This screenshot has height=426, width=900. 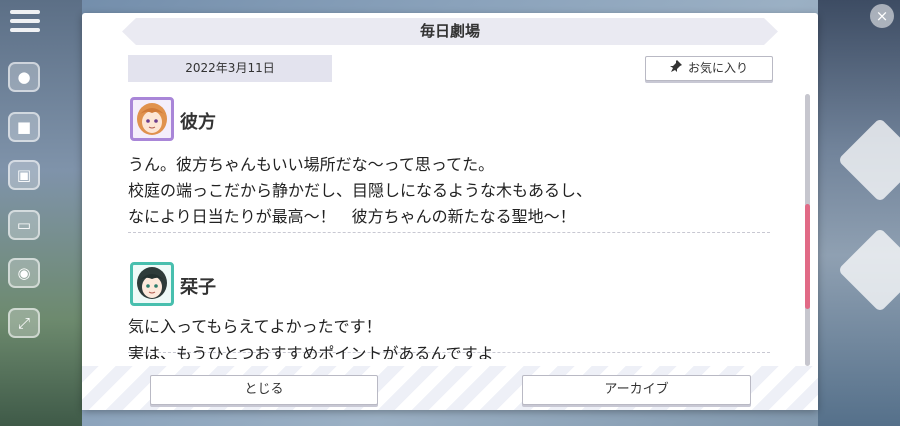 What do you see at coordinates (24, 225) in the screenshot?
I see `screen-icon: ▭` at bounding box center [24, 225].